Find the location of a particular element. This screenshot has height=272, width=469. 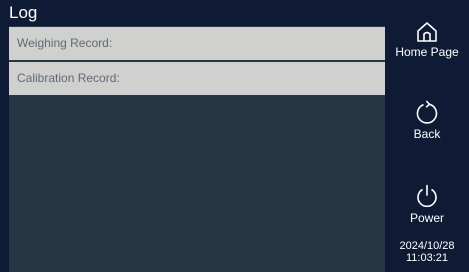

power-label: Power is located at coordinates (426, 218).